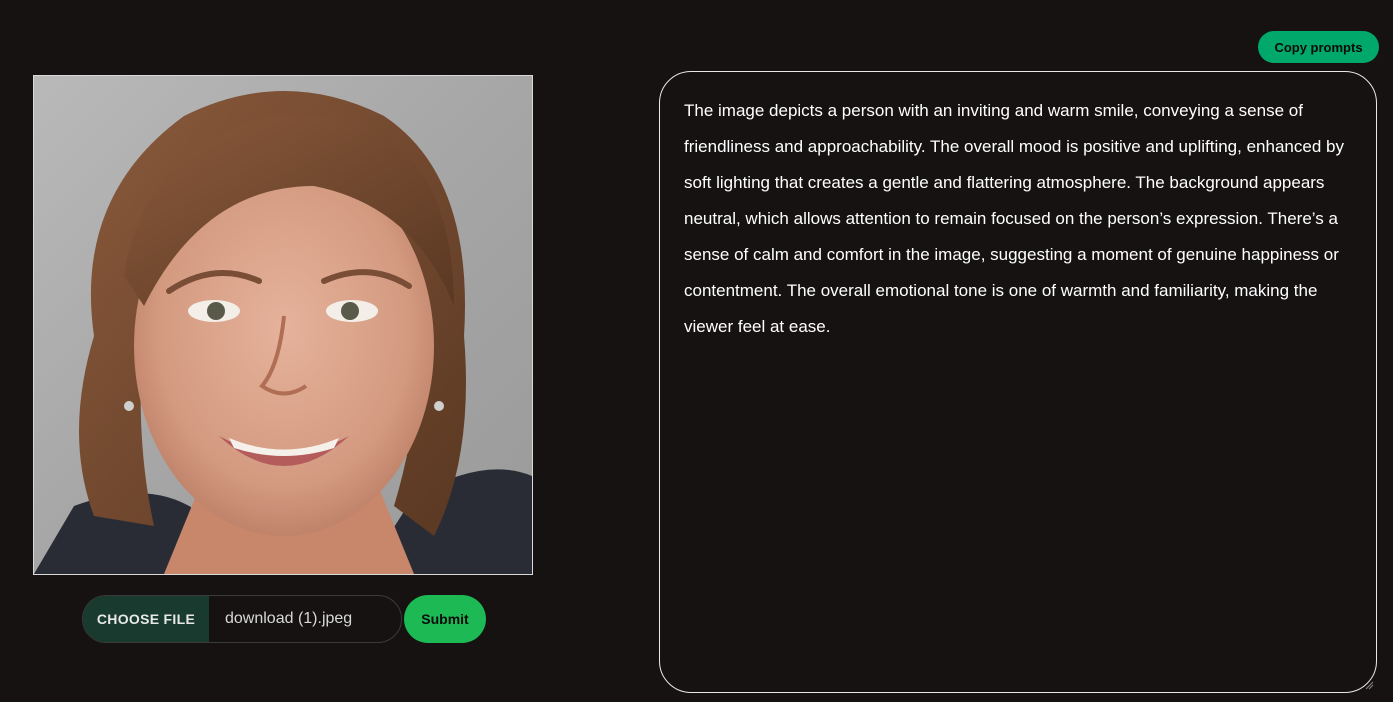 This screenshot has height=702, width=1393. I want to click on upload-controls: CHOOSE FILE download (1).jpeg Submit, so click(284, 619).